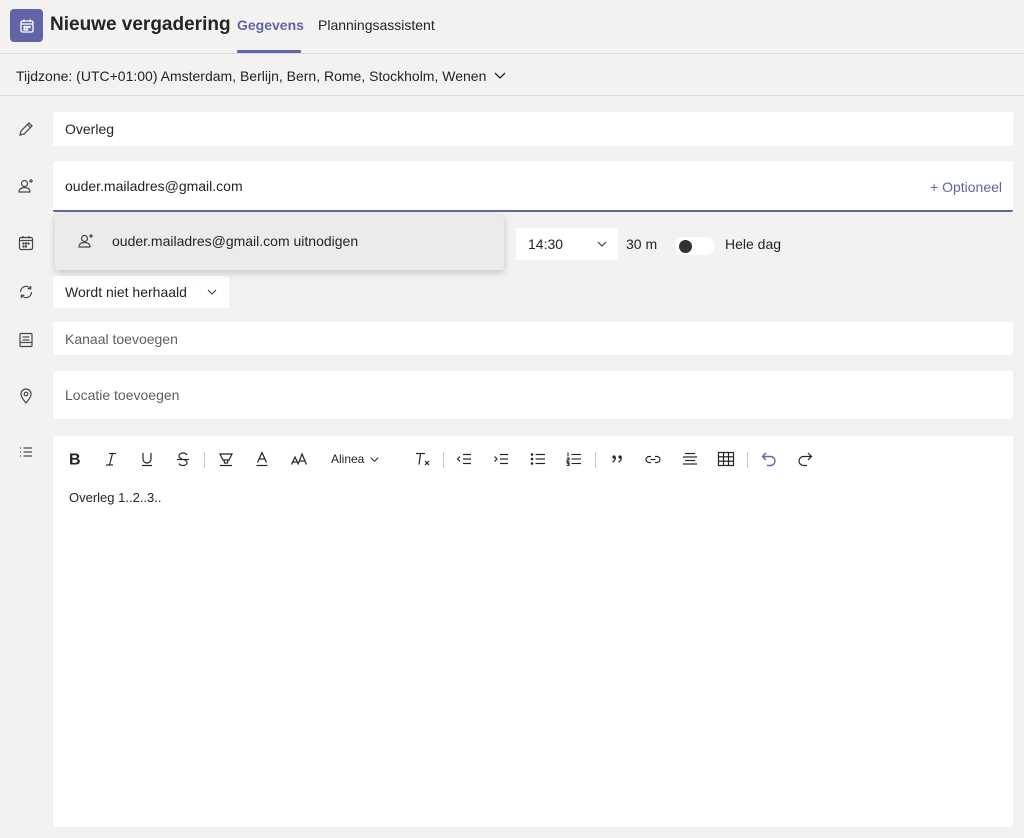  Describe the element at coordinates (183, 459) in the screenshot. I see `strikethrough-button` at that location.